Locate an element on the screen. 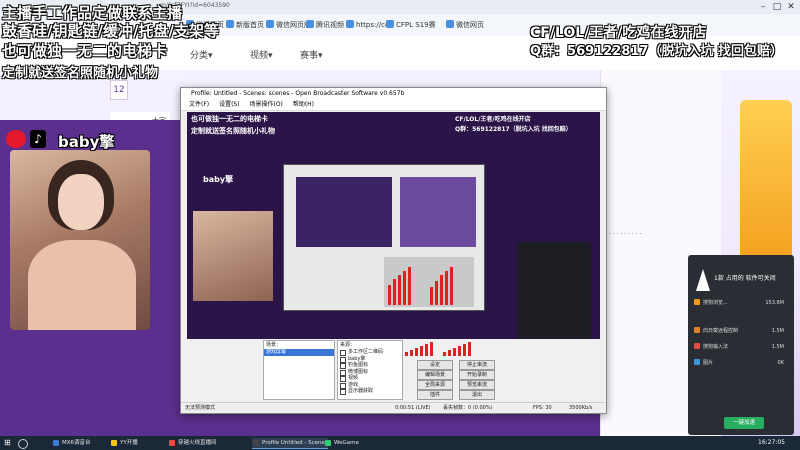  preview-stream-button: 预览串流 is located at coordinates (477, 385).